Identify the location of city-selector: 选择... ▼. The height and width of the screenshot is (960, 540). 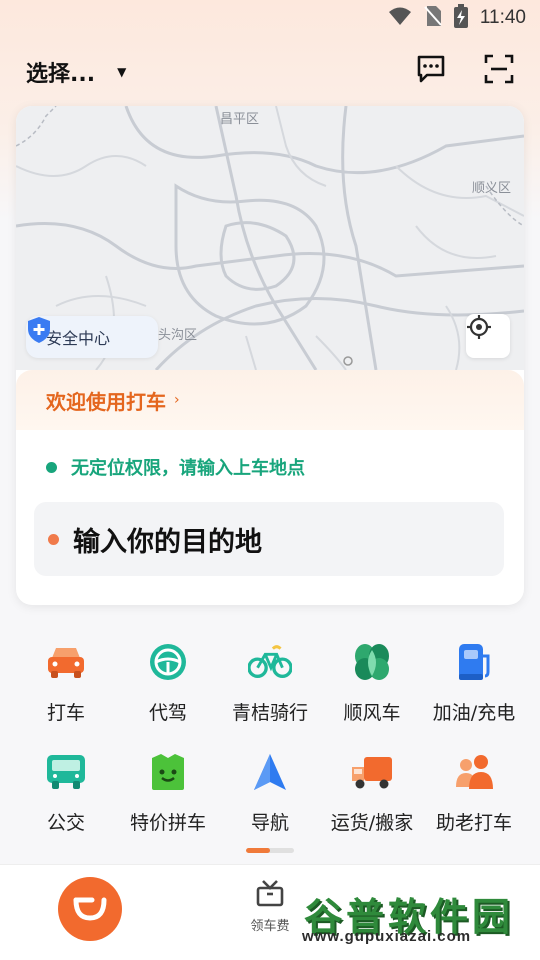
(76, 72).